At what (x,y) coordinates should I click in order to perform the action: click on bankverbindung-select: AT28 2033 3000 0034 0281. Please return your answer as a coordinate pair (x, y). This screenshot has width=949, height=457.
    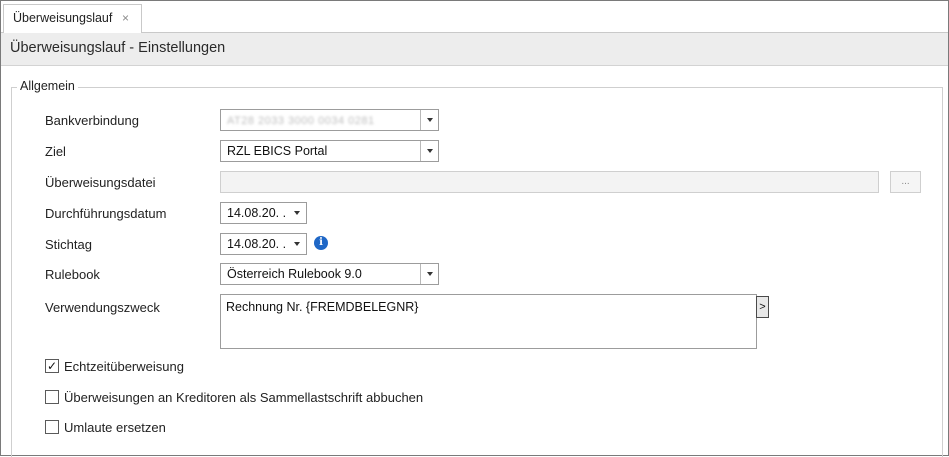
    Looking at the image, I should click on (329, 120).